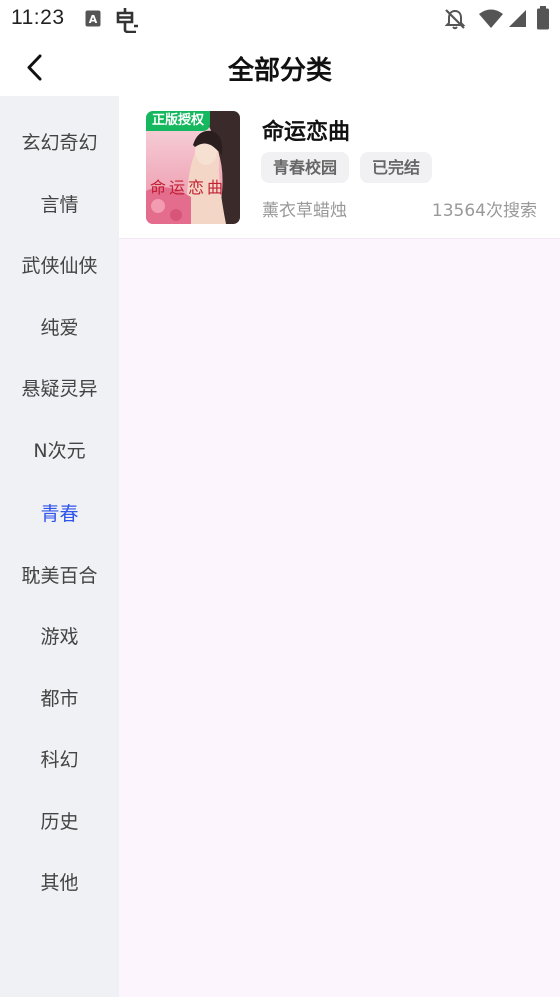 The width and height of the screenshot is (560, 997). What do you see at coordinates (305, 167) in the screenshot?
I see `book-tag-genre: 青春校园` at bounding box center [305, 167].